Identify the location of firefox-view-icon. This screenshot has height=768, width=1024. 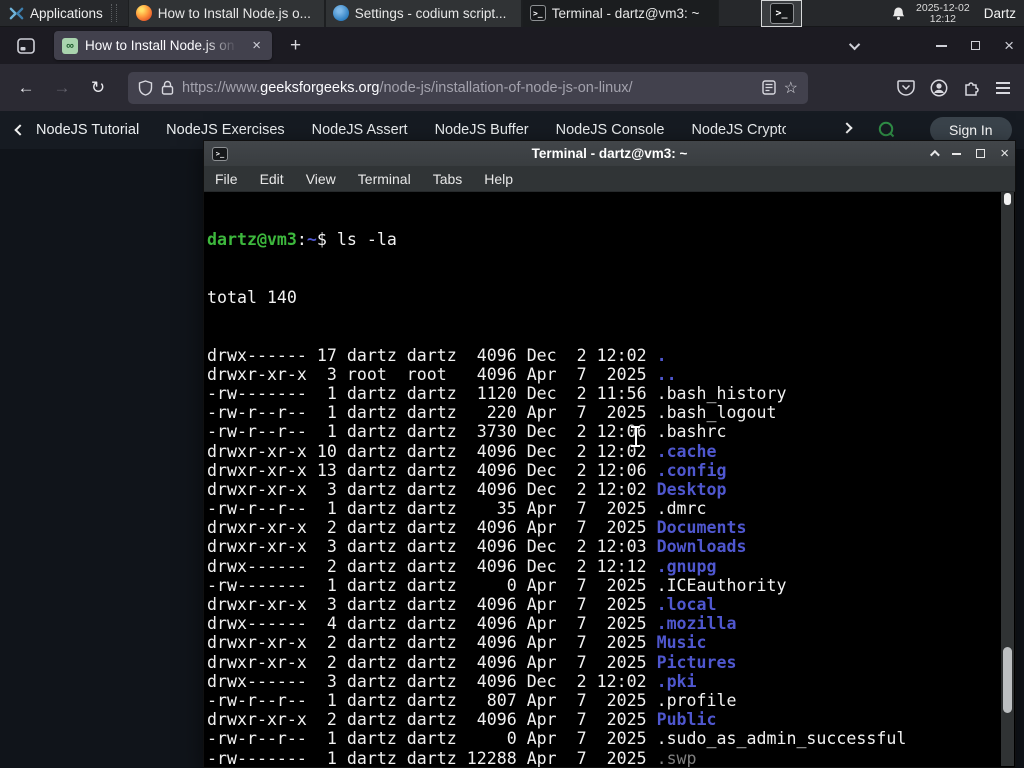
(26, 45).